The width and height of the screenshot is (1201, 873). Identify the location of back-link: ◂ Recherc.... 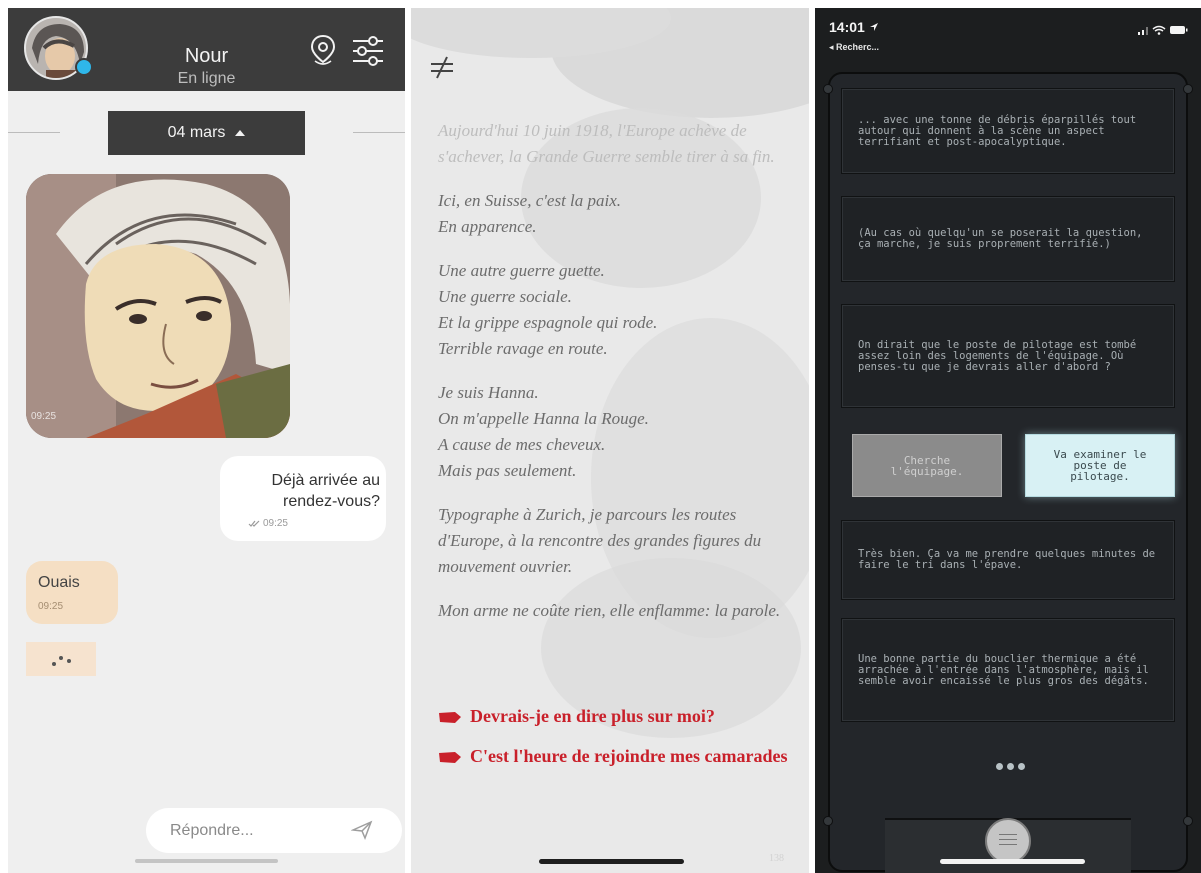
(854, 47).